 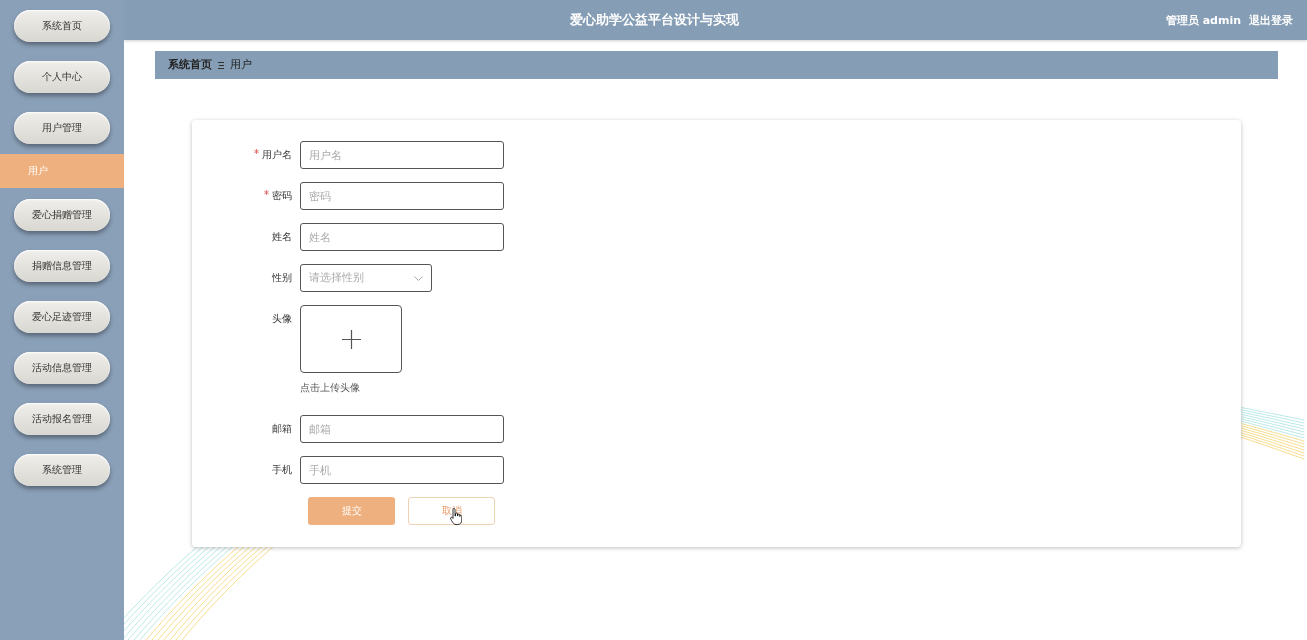 What do you see at coordinates (241, 65) in the screenshot?
I see `breadcrumb-item: 用户` at bounding box center [241, 65].